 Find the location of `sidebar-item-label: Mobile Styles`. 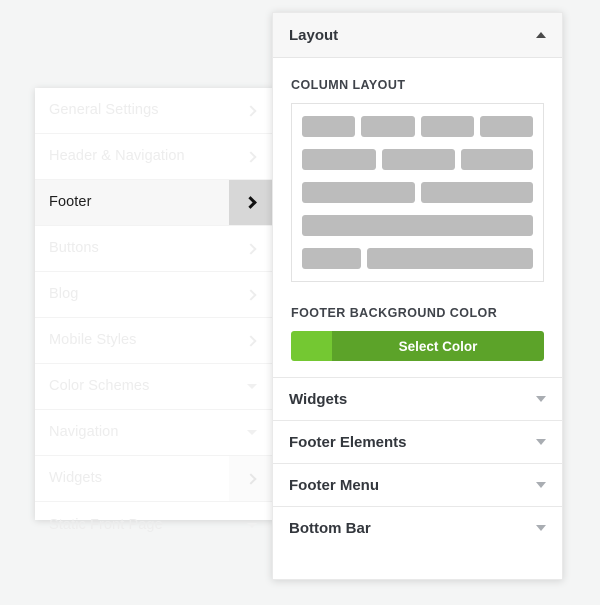

sidebar-item-label: Mobile Styles is located at coordinates (93, 340).